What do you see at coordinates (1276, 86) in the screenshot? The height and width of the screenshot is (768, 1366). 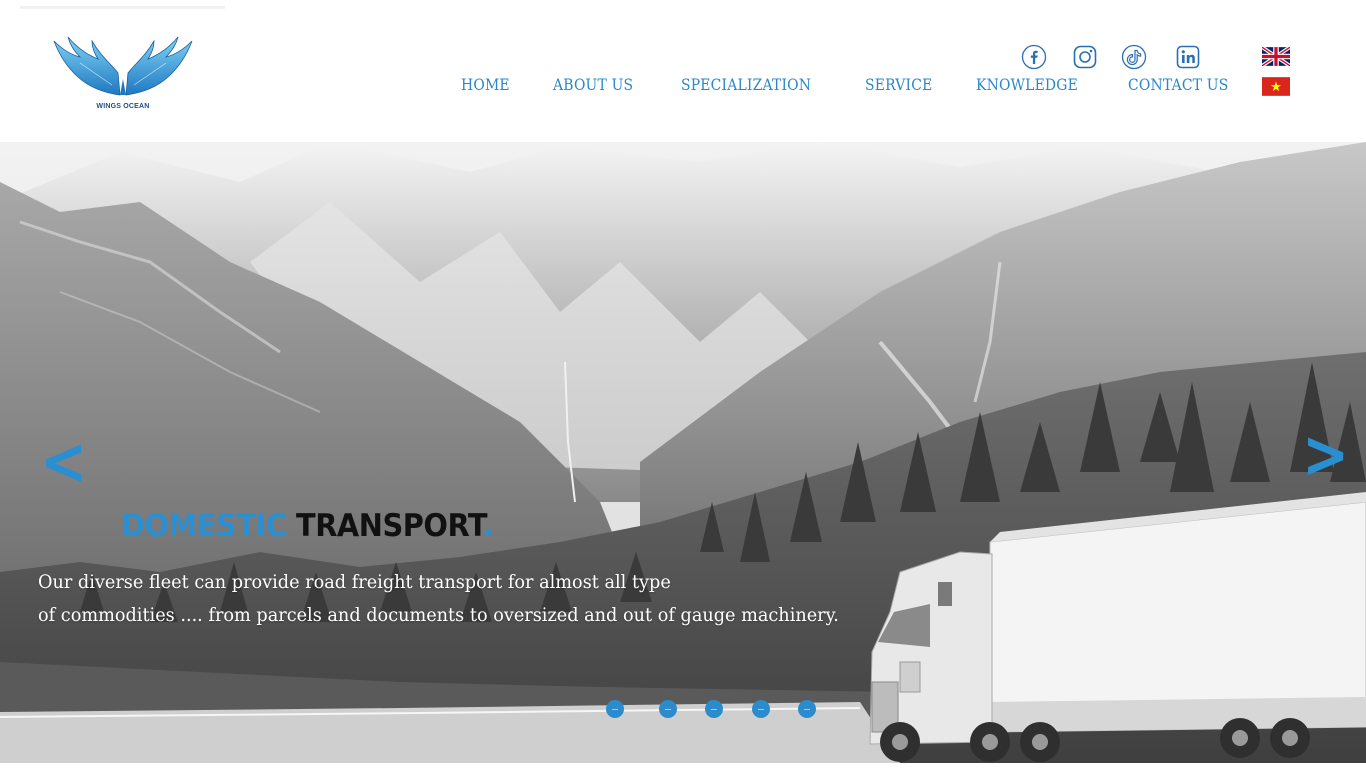 I see `vietnam-flag-icon` at bounding box center [1276, 86].